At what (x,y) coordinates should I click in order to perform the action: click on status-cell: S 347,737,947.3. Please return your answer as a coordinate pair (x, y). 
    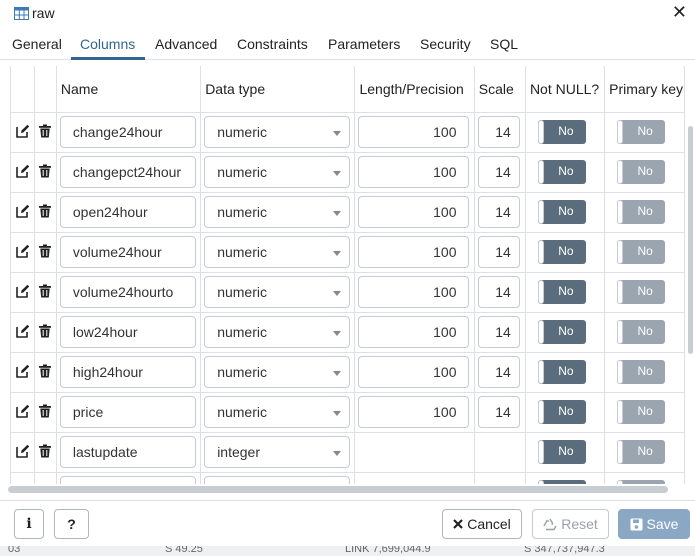
    Looking at the image, I should click on (564, 550).